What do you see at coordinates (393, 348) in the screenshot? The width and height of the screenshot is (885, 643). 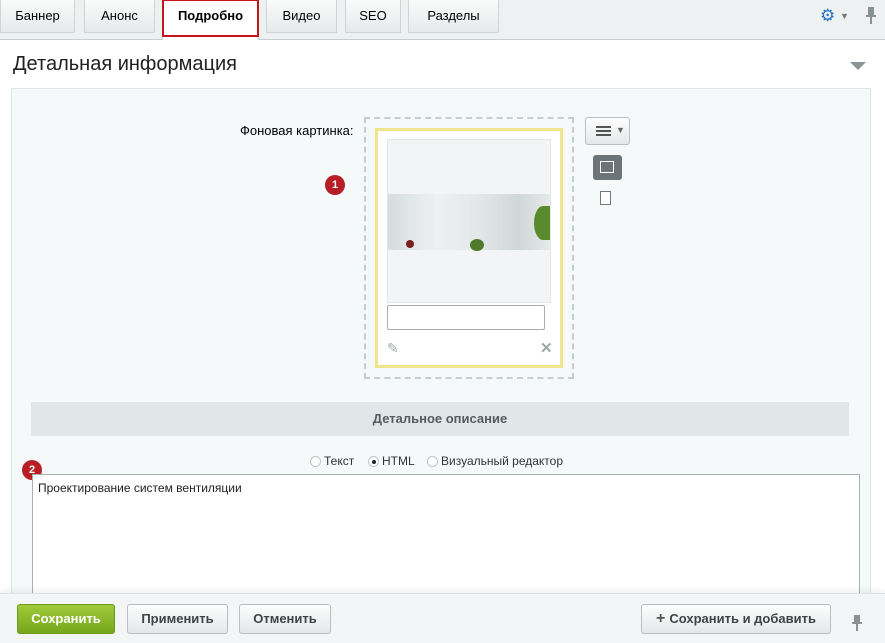 I see `edit-pencil-icon: ✎` at bounding box center [393, 348].